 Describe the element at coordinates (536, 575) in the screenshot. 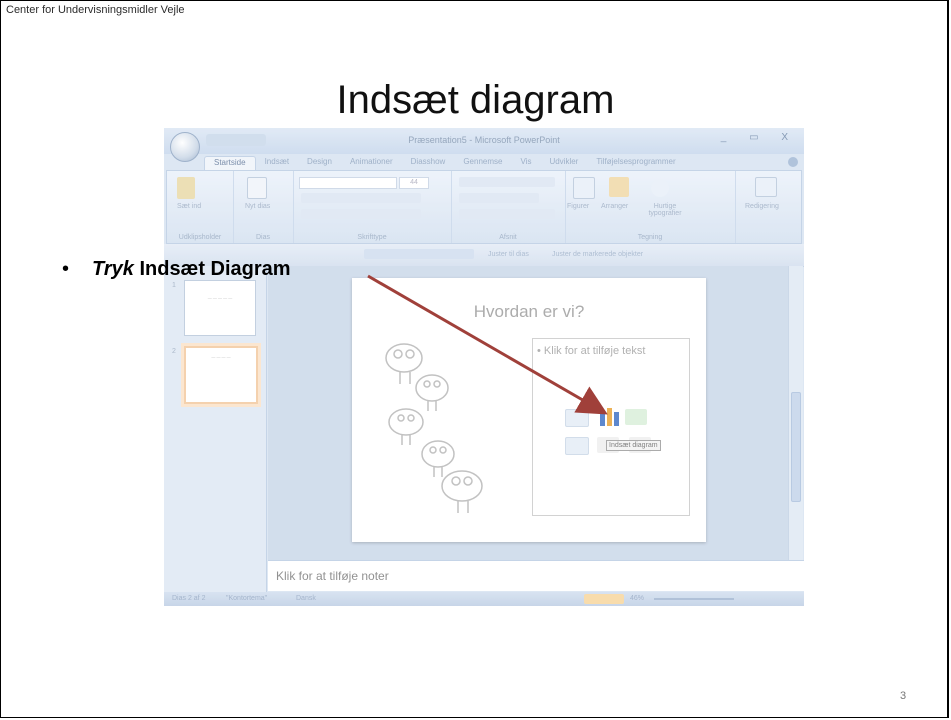

I see `notes-pane: Klik for at tilføje noter` at that location.